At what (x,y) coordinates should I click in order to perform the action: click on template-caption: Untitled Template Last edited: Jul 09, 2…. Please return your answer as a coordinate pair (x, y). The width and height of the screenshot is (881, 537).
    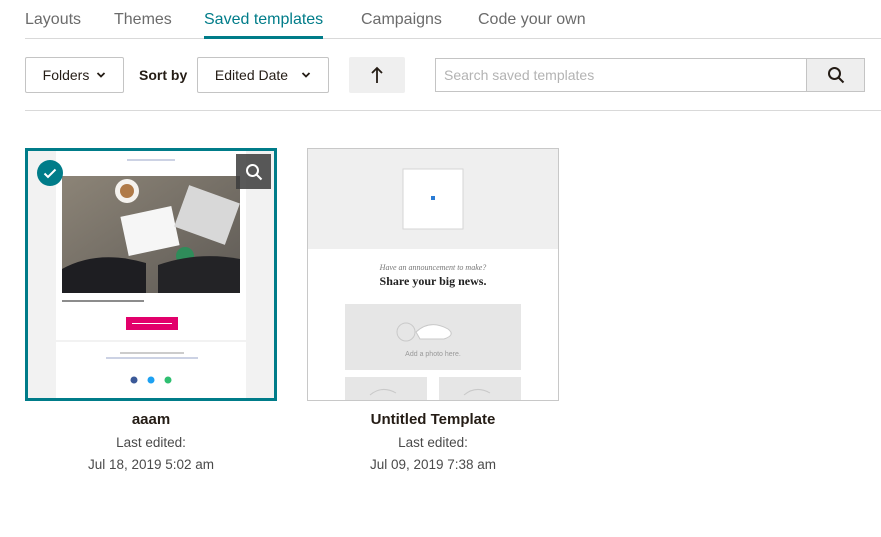
    Looking at the image, I should click on (433, 441).